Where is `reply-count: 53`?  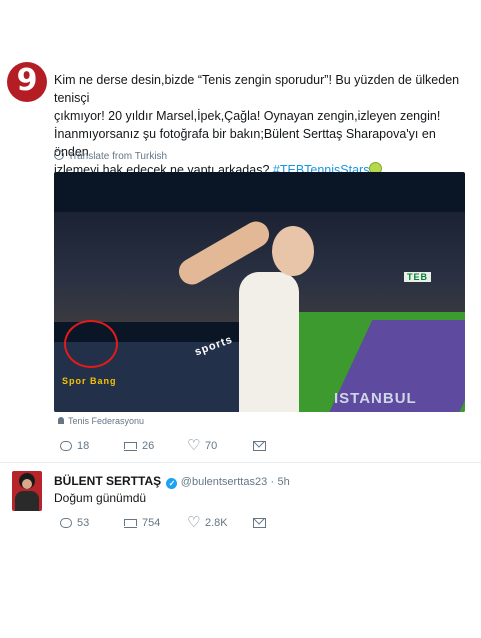
reply-count: 53 is located at coordinates (83, 523).